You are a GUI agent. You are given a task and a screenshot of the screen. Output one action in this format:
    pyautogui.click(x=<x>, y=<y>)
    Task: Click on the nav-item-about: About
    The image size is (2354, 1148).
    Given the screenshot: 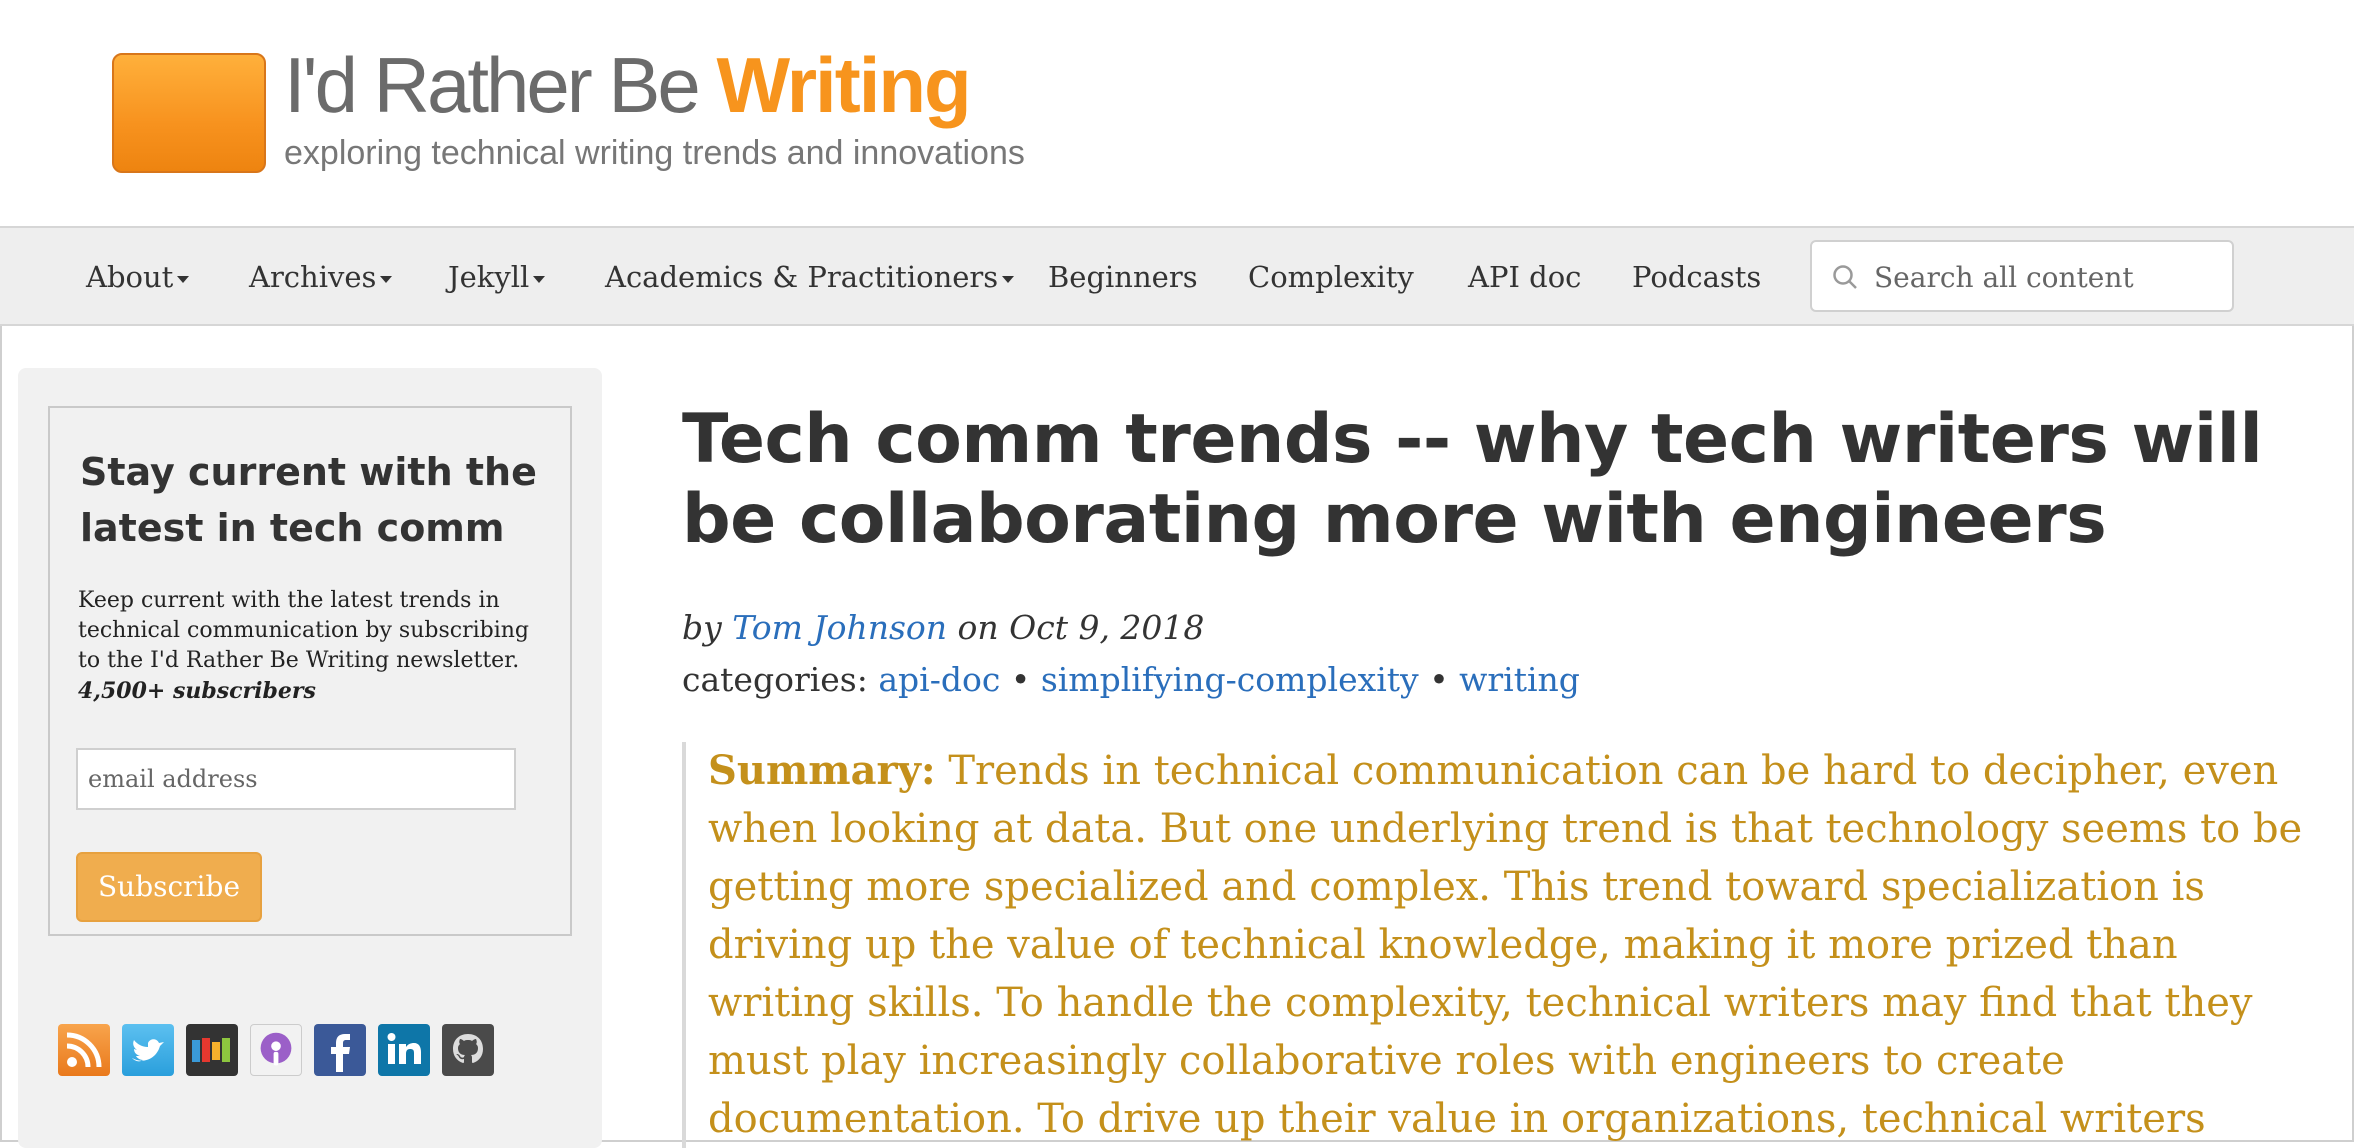 What is the action you would take?
    pyautogui.click(x=138, y=277)
    